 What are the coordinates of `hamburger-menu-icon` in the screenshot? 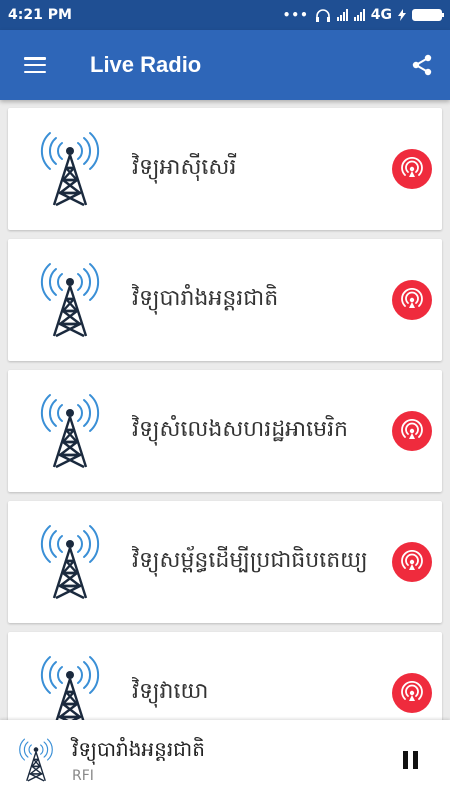 It's located at (35, 65).